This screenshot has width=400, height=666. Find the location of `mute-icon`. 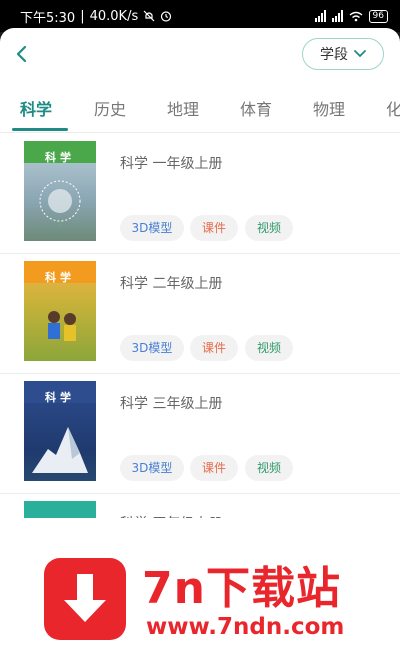

mute-icon is located at coordinates (149, 16).